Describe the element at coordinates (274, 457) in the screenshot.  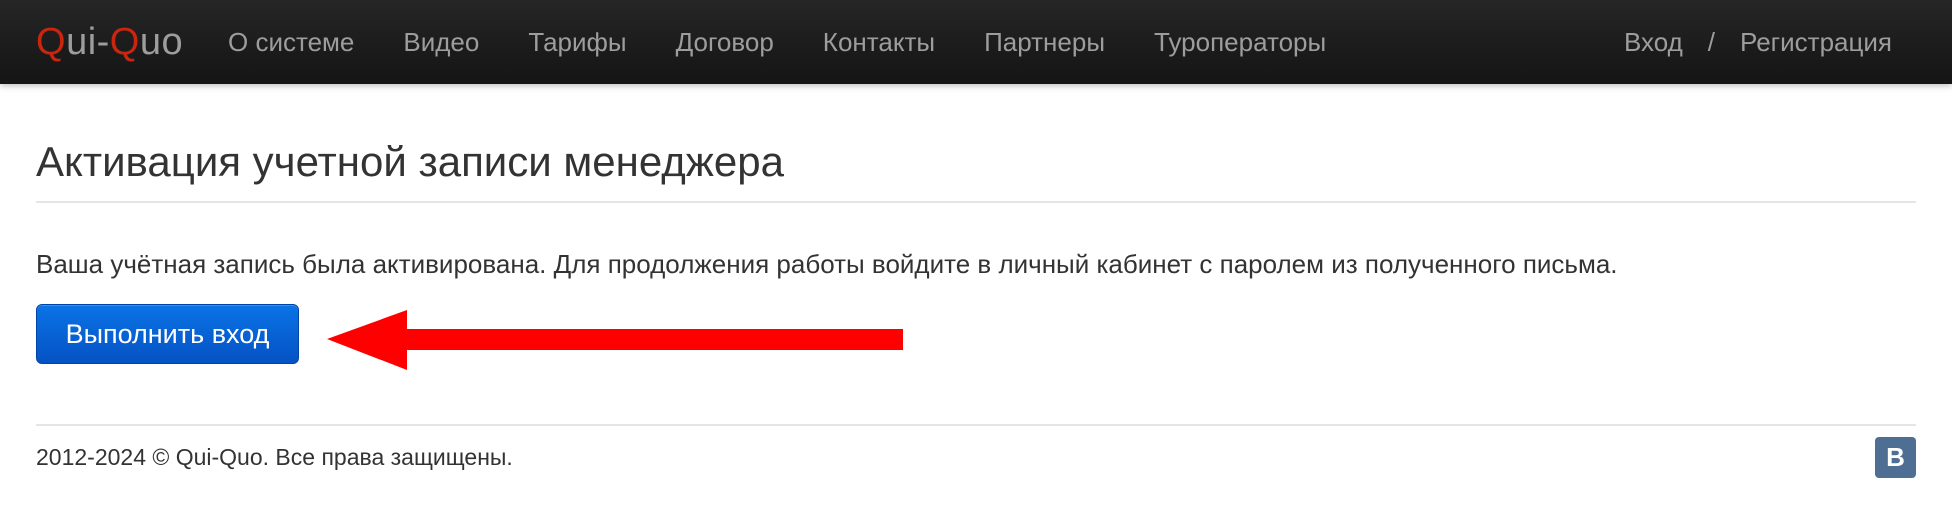
I see `footer-copyright: 2012-2024 © Qui-Quo. Все права защищены.` at that location.